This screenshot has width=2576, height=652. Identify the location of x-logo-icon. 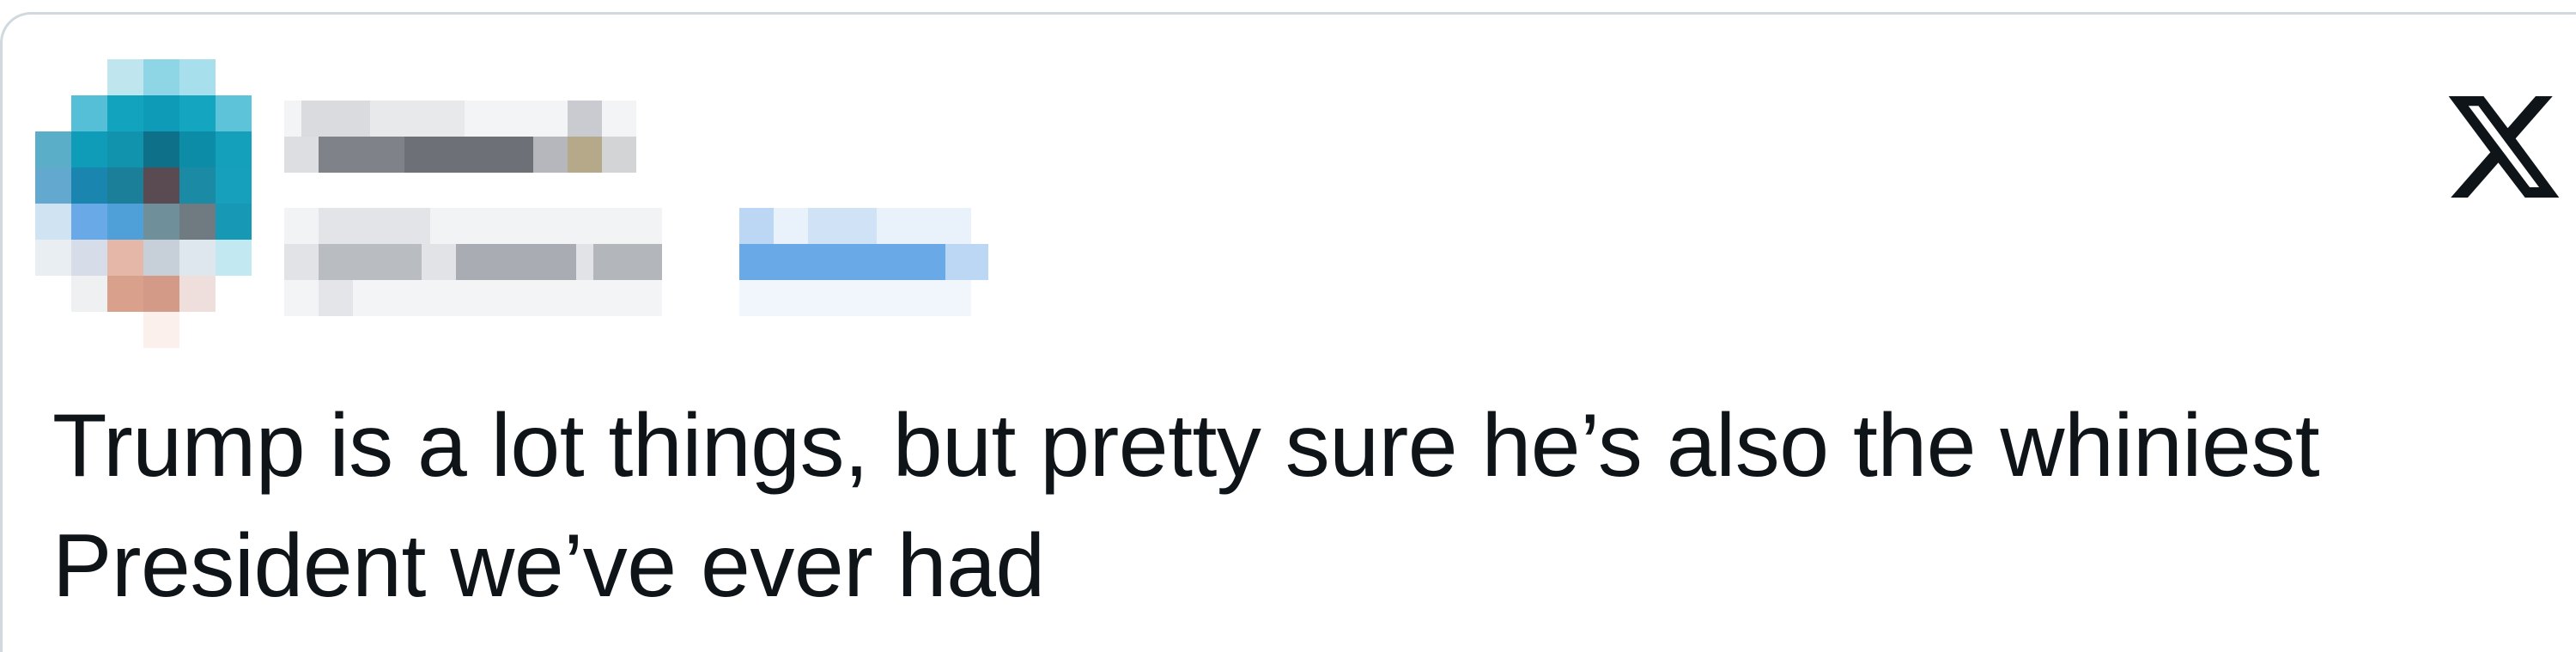
(2504, 147).